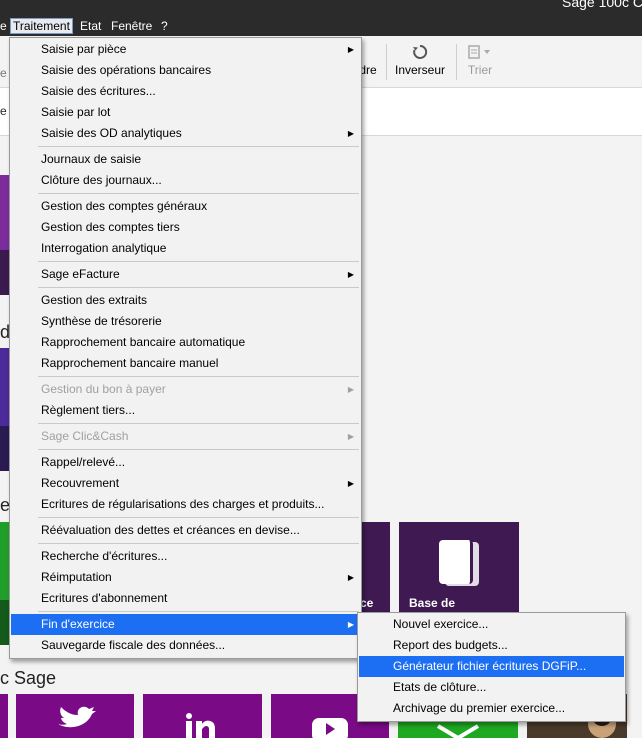  What do you see at coordinates (111, 133) in the screenshot?
I see `menu-item-label: Saisie des OD analytiques` at bounding box center [111, 133].